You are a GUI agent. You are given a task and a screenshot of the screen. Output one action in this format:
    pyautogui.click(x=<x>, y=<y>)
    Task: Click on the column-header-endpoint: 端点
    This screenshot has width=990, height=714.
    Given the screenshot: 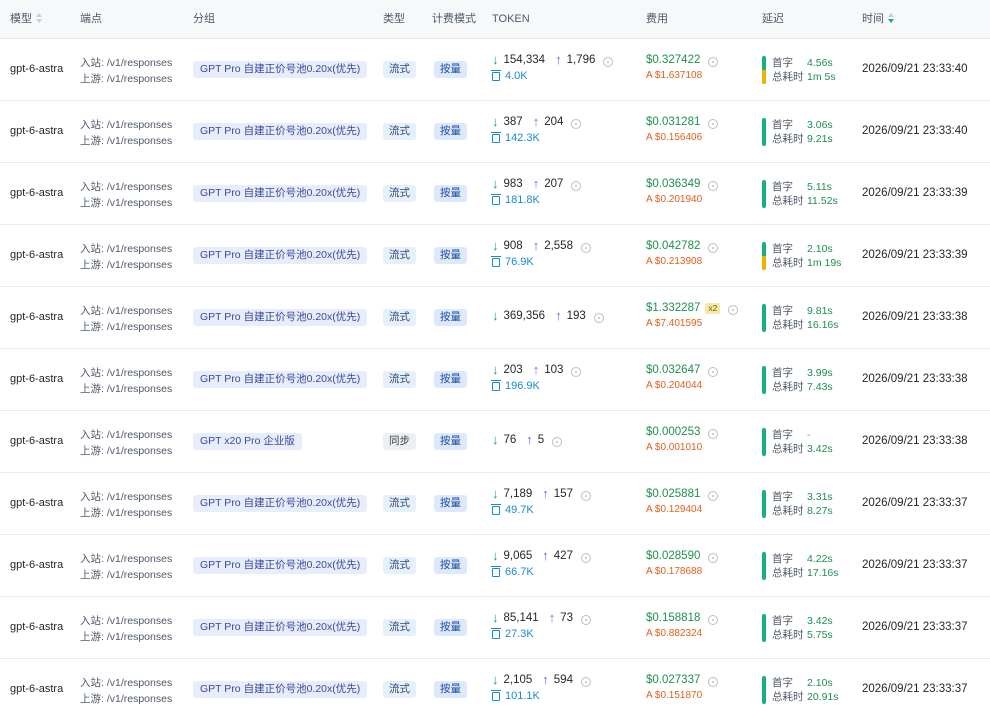 What is the action you would take?
    pyautogui.click(x=91, y=19)
    